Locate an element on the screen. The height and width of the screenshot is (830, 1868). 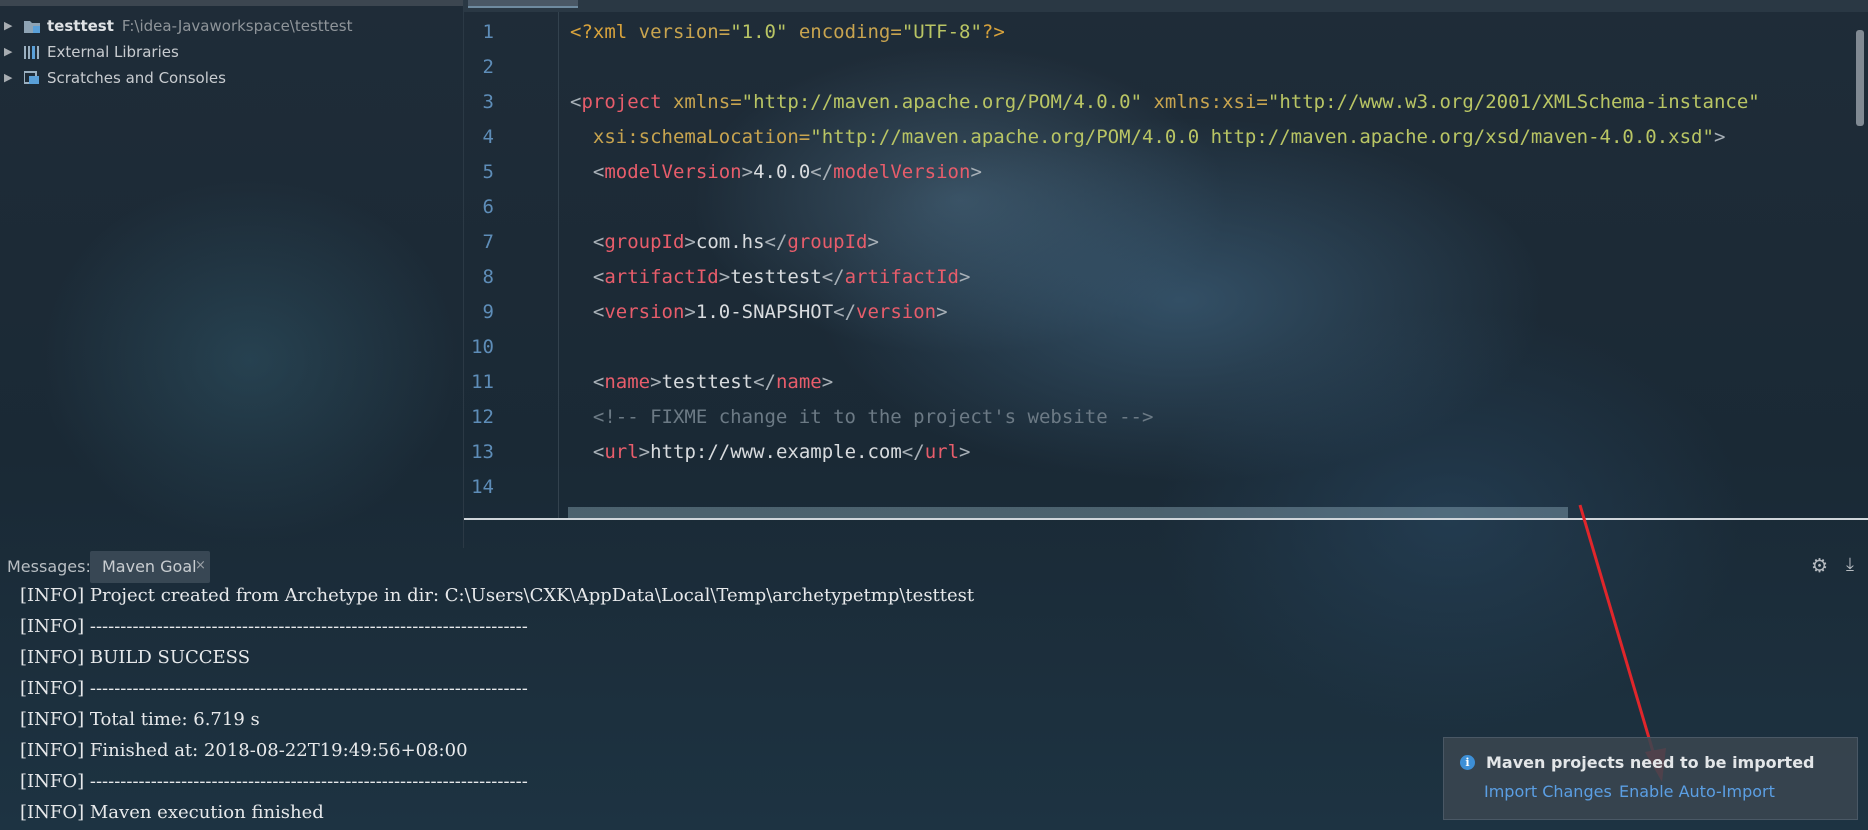
info-icon: i is located at coordinates (1467, 762).